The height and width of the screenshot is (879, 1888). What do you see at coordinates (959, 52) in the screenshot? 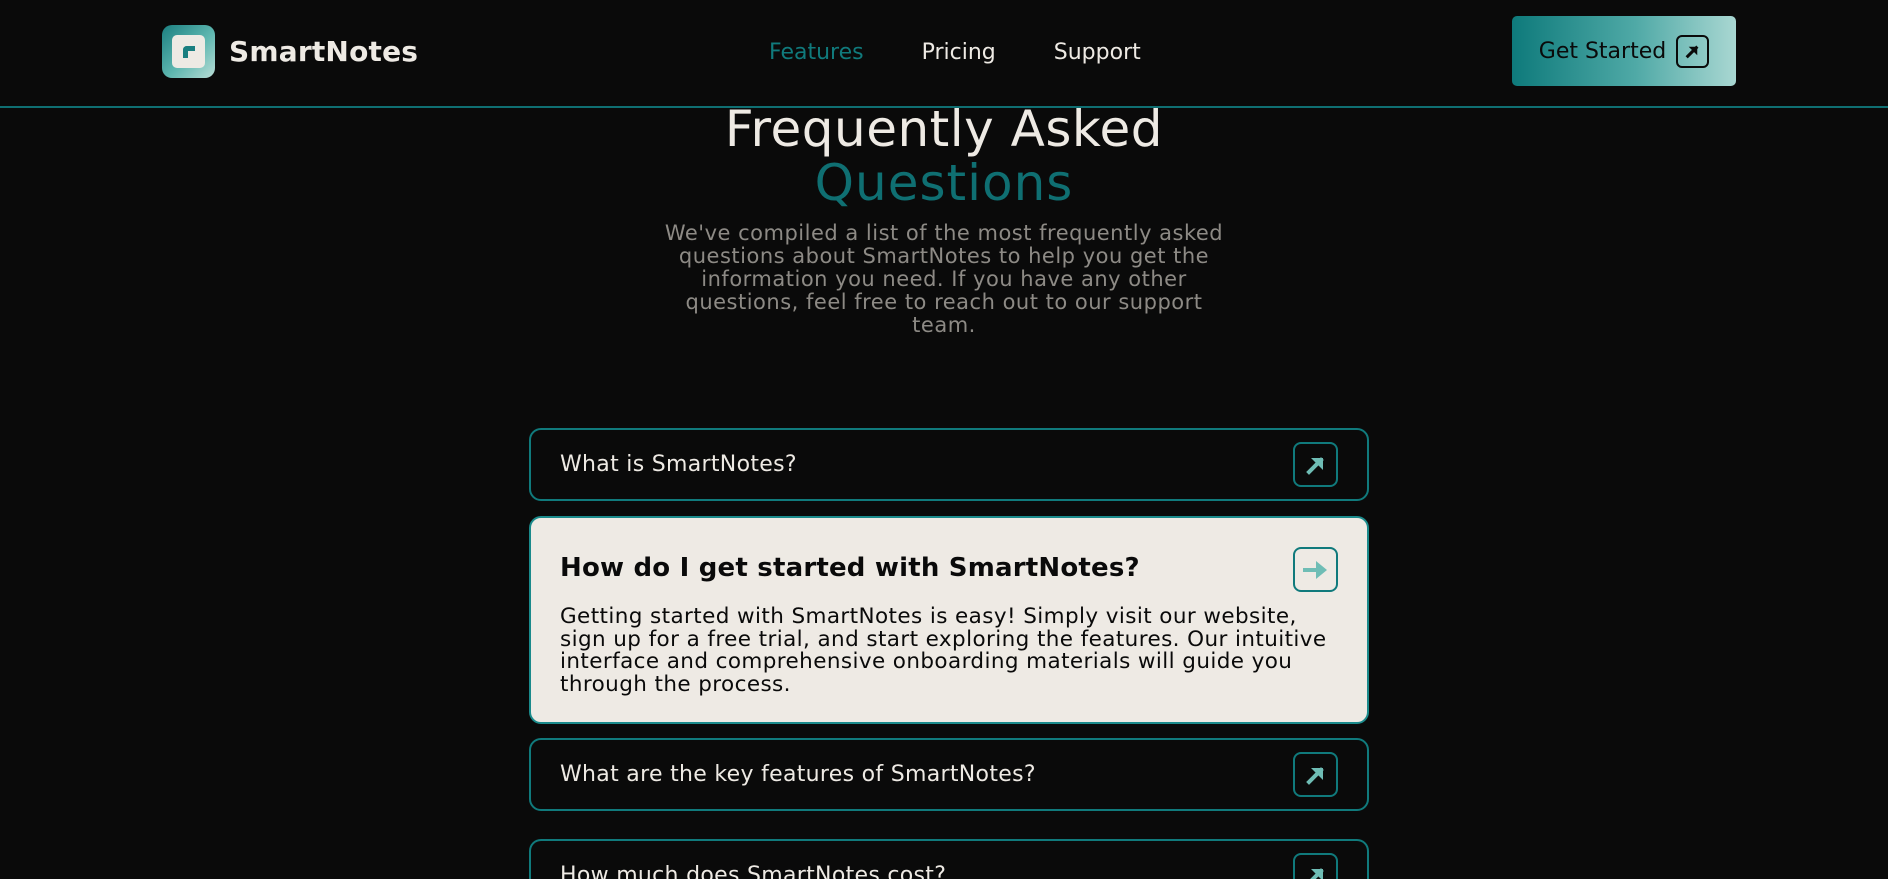
I see `nav-item-pricing: Pricing` at bounding box center [959, 52].